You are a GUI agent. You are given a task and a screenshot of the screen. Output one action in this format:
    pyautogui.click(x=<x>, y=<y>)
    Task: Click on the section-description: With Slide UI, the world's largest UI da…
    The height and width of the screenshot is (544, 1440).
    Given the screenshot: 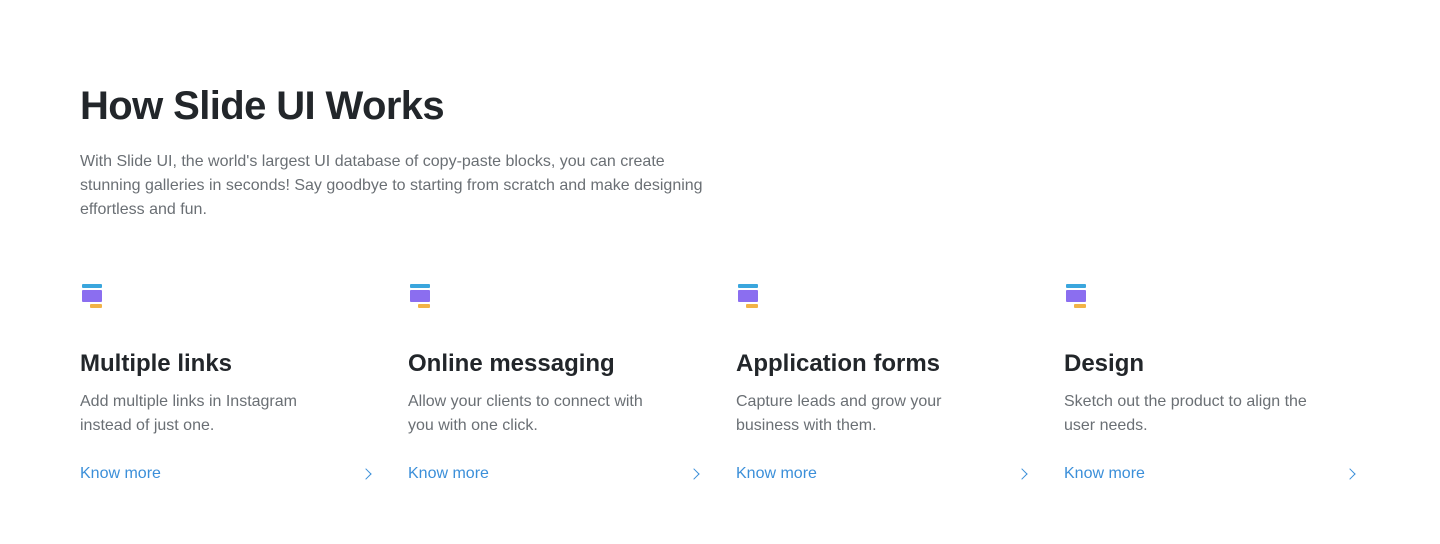 What is the action you would take?
    pyautogui.click(x=391, y=185)
    